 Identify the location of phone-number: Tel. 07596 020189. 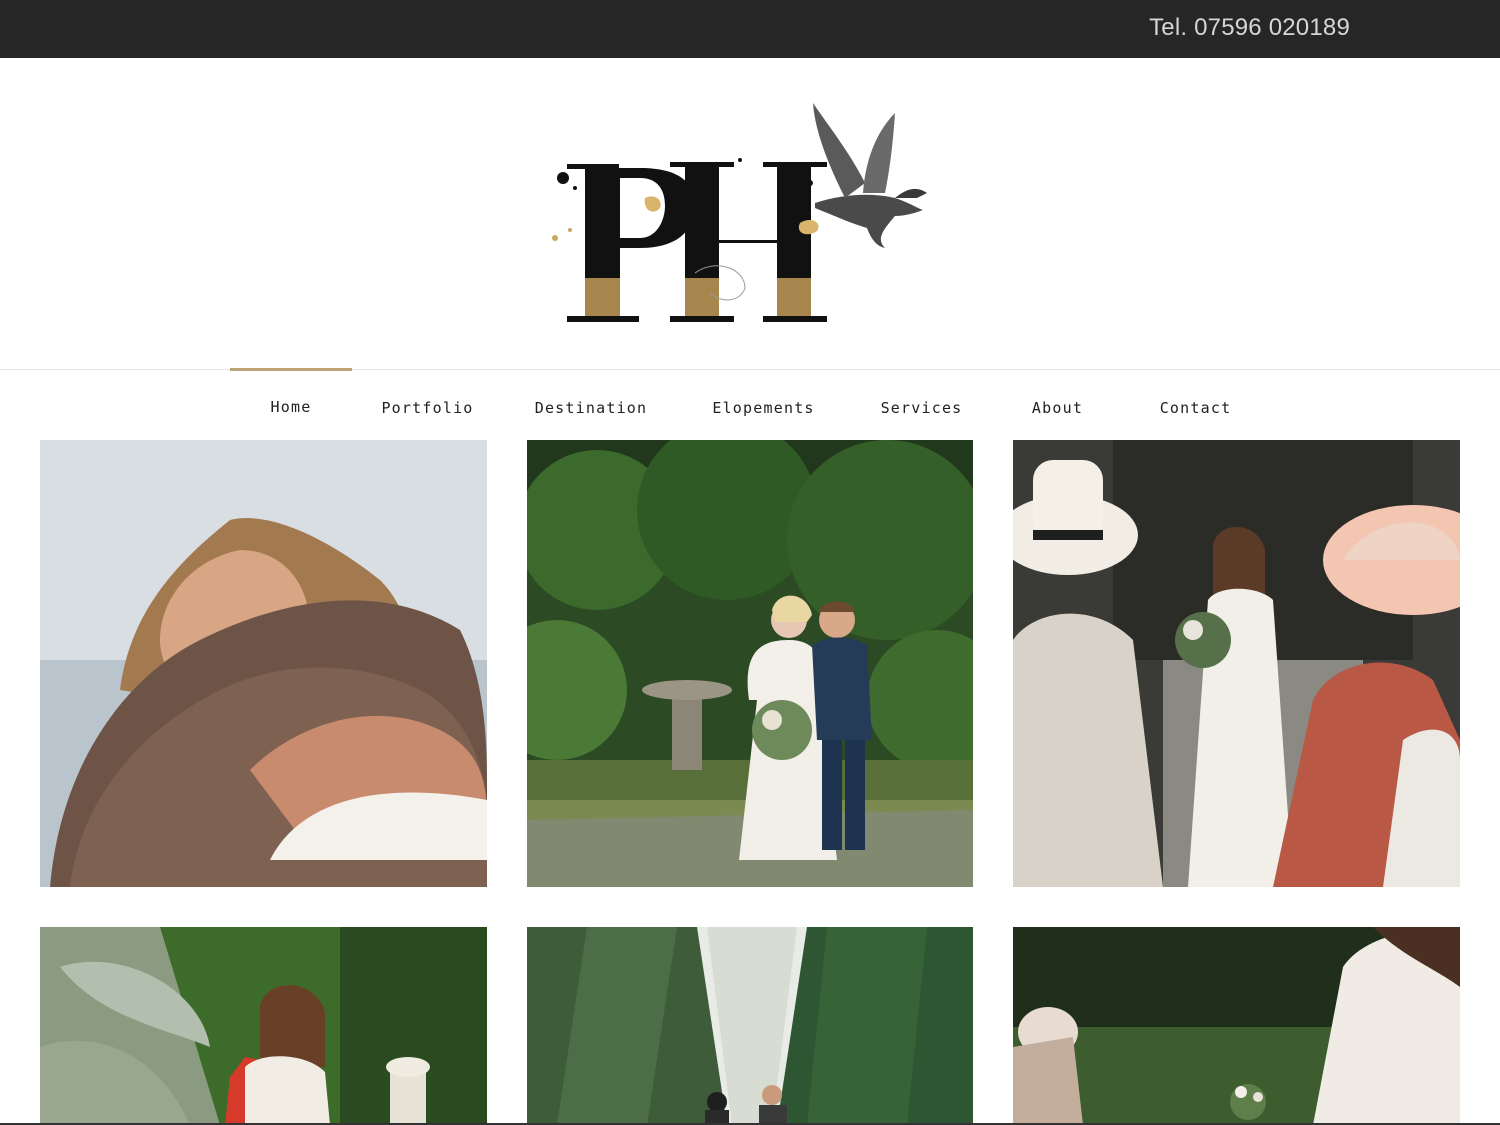
(1249, 28).